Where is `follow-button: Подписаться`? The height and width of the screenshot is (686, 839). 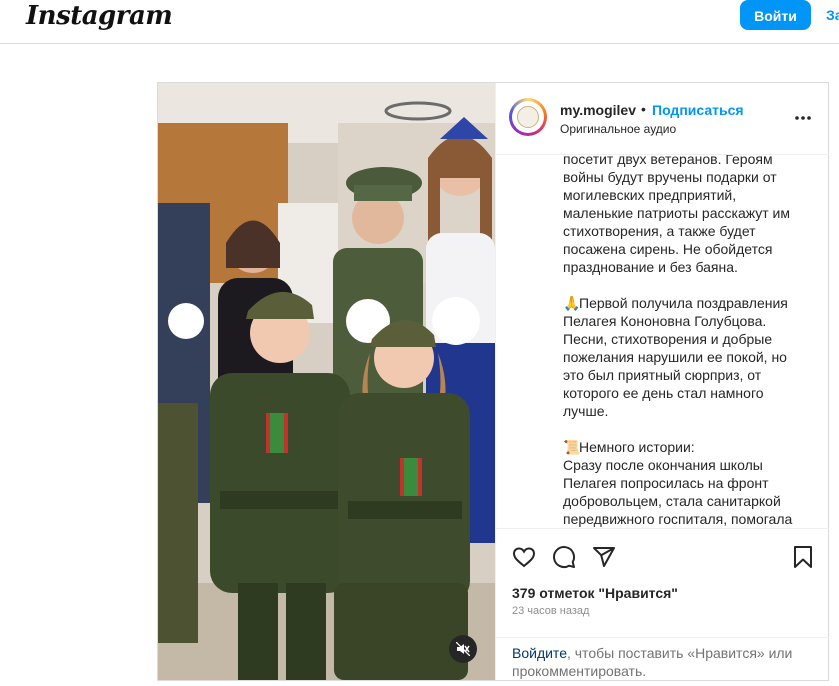
follow-button: Подписаться is located at coordinates (698, 110).